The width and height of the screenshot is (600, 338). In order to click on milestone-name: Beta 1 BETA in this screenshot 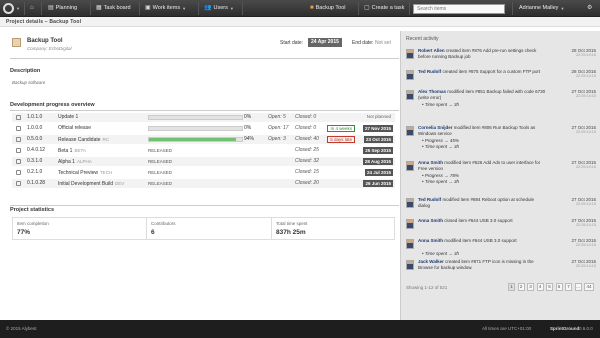, I will do `click(72, 151)`.